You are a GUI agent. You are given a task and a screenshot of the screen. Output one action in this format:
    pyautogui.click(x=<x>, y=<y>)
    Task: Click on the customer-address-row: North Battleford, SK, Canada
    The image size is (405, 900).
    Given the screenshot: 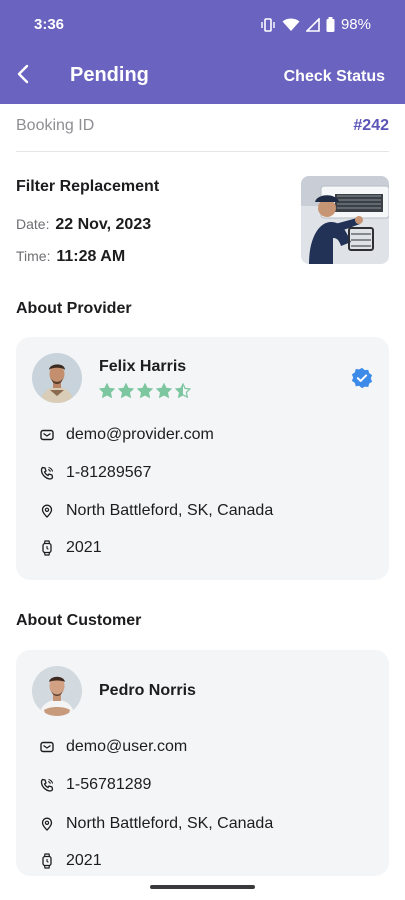 What is the action you would take?
    pyautogui.click(x=156, y=824)
    